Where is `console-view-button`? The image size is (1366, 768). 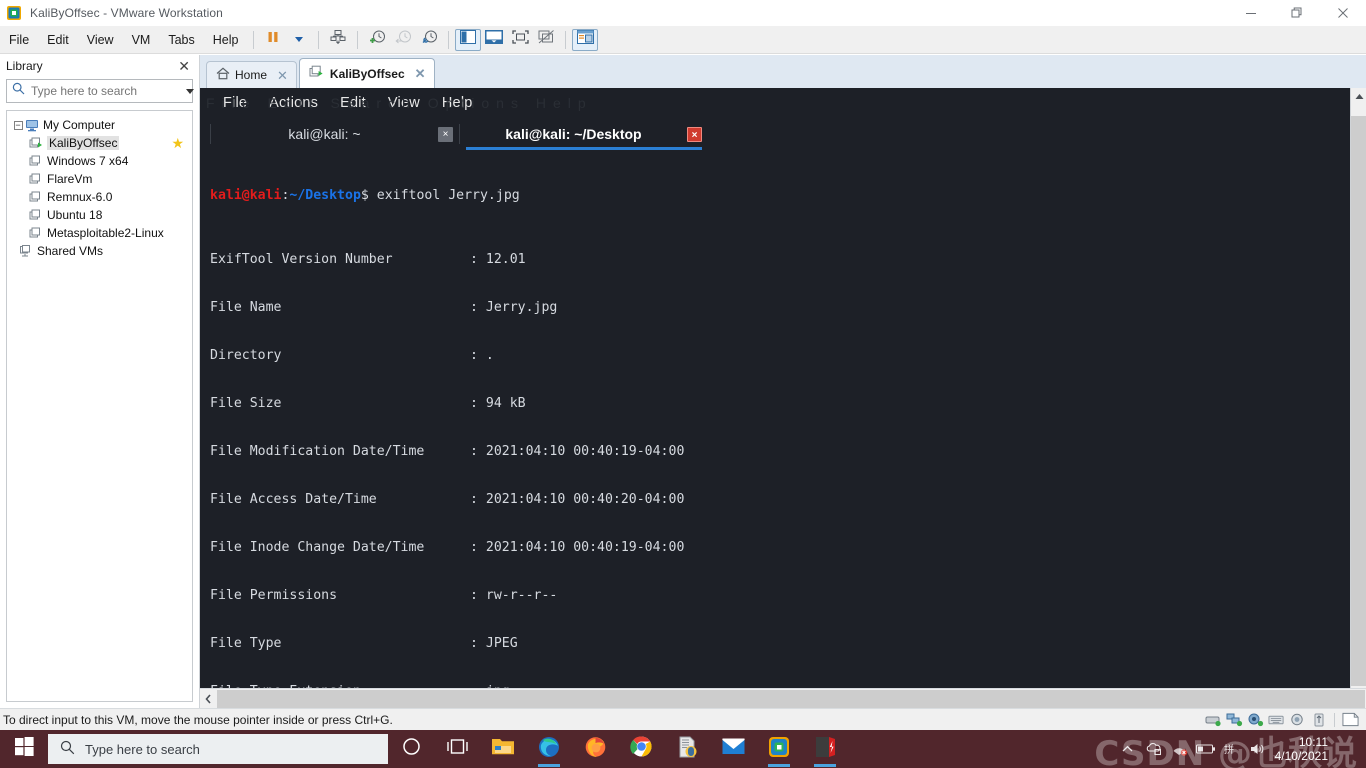
console-view-button is located at coordinates (585, 39).